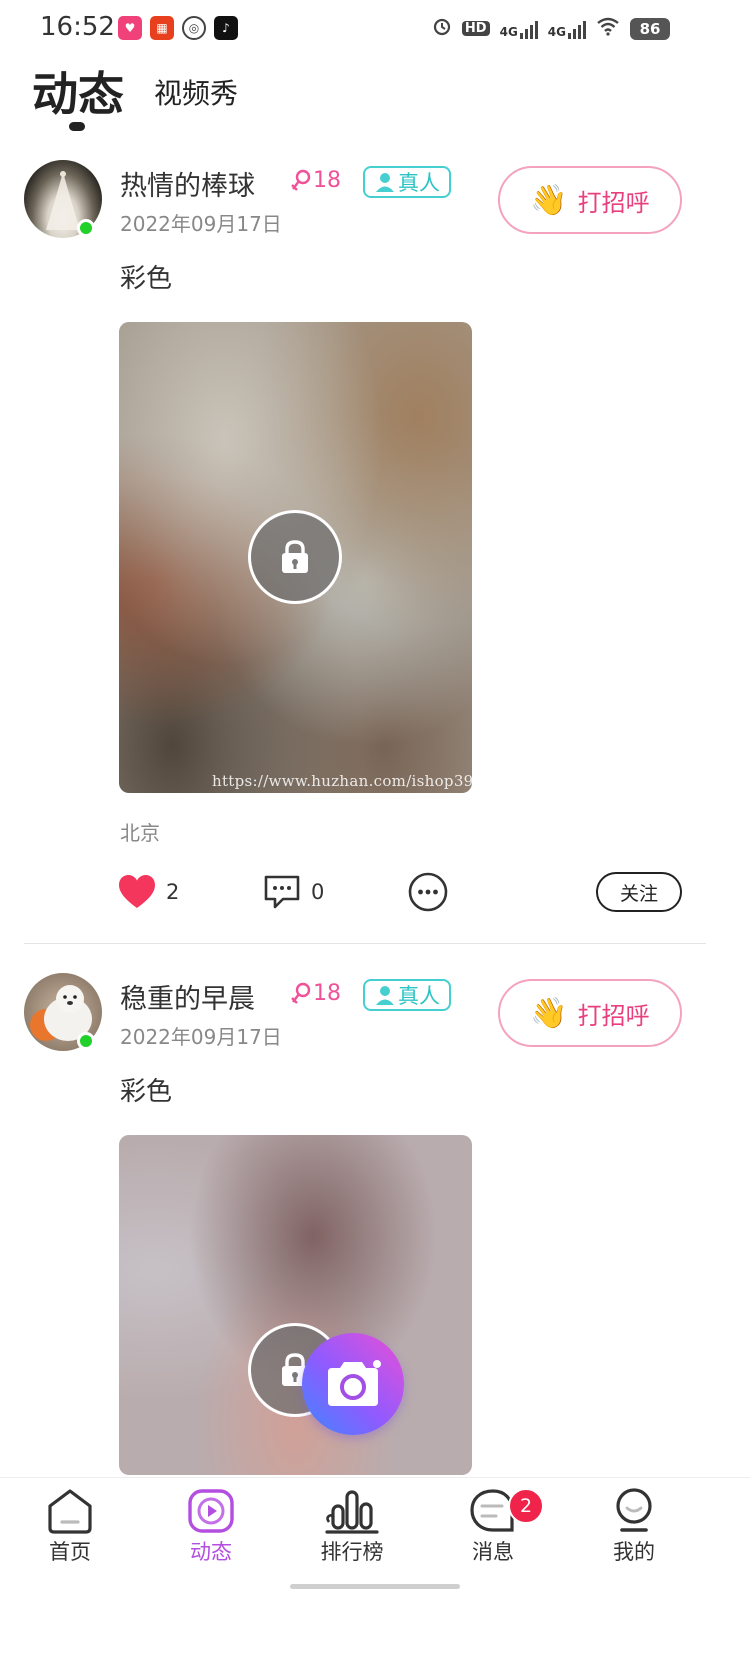 The height and width of the screenshot is (1667, 750). I want to click on nav-item-profile: 我的, so click(634, 1523).